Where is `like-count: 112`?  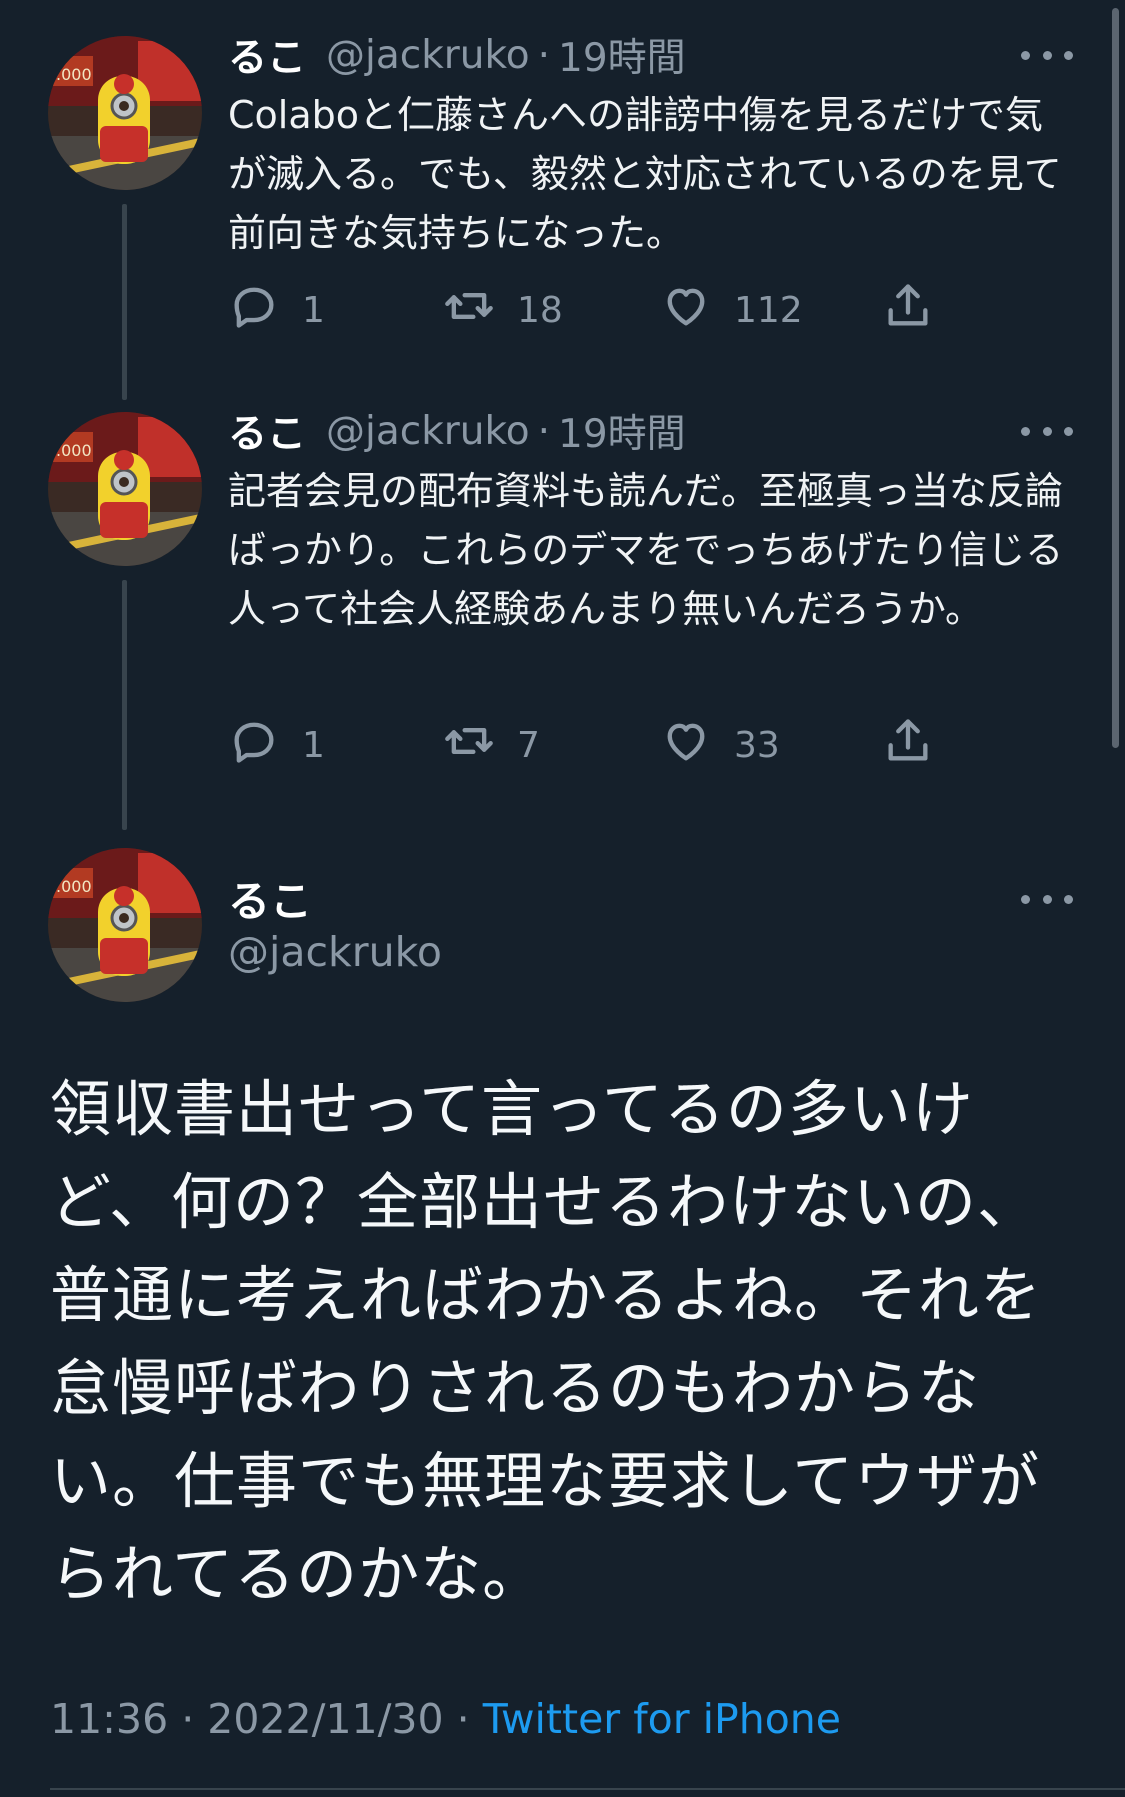 like-count: 112 is located at coordinates (768, 310).